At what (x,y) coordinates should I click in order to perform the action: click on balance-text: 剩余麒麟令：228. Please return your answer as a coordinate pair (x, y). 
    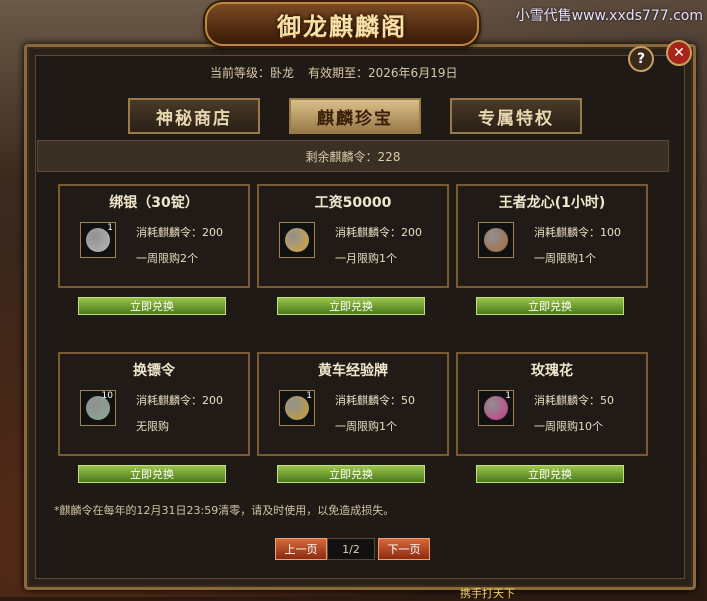
    Looking at the image, I should click on (353, 156).